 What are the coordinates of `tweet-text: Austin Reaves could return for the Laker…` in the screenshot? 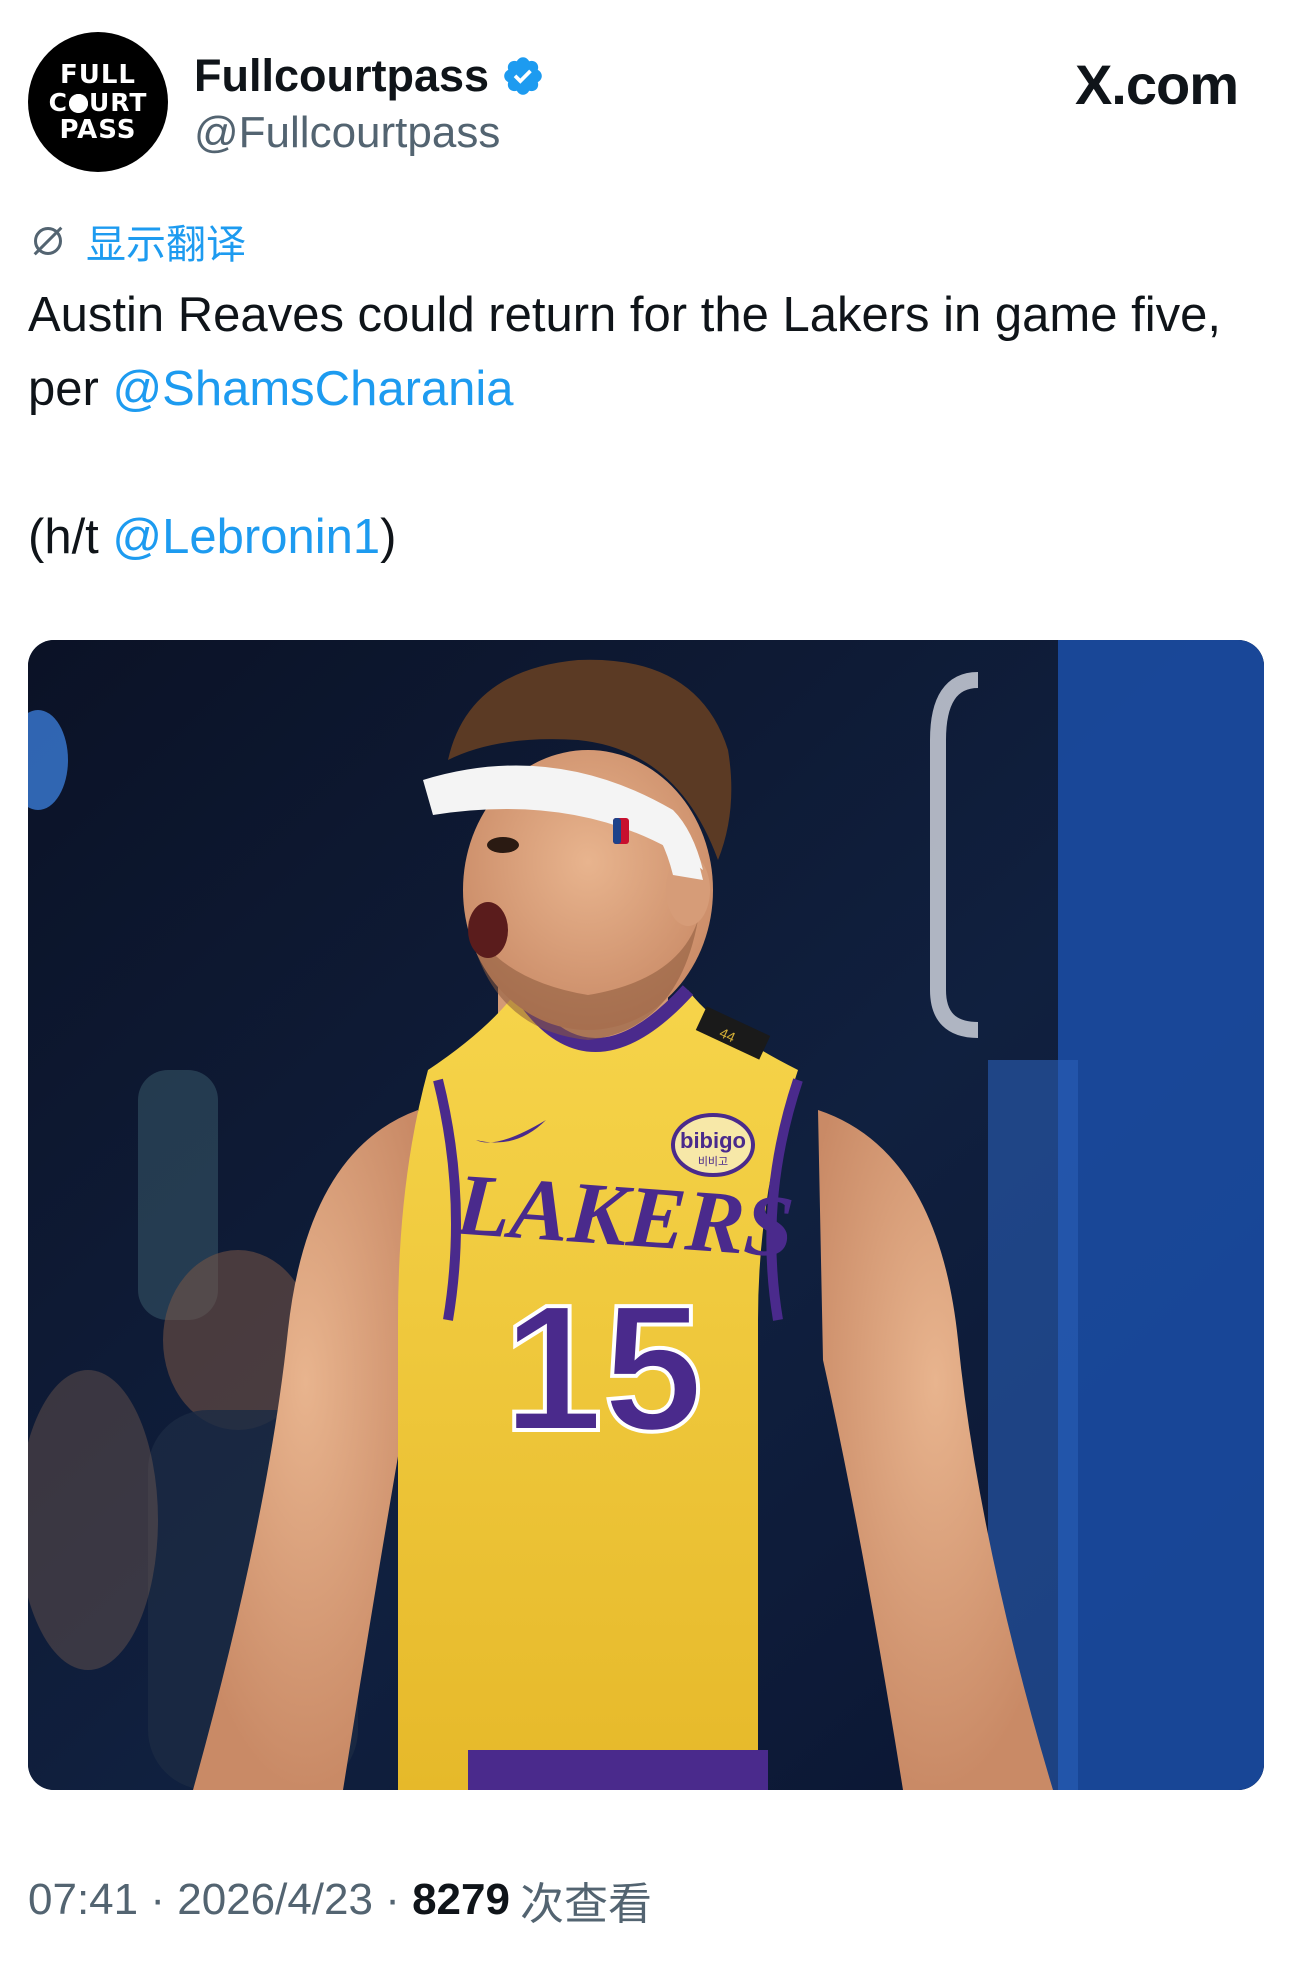 It's located at (643, 426).